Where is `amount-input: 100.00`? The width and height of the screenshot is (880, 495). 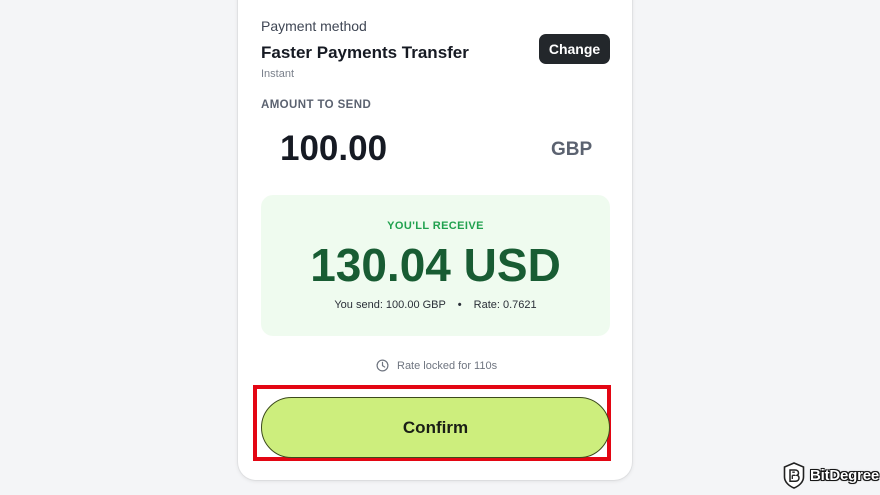 amount-input: 100.00 is located at coordinates (333, 149).